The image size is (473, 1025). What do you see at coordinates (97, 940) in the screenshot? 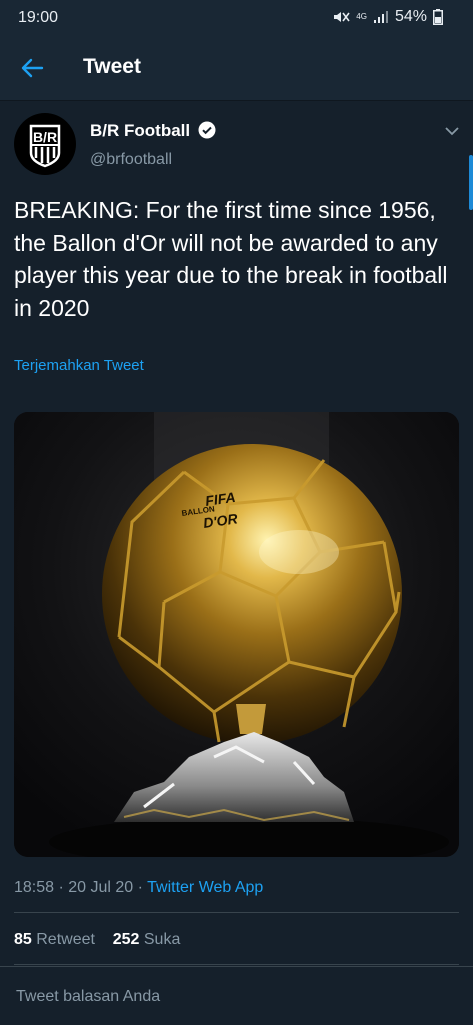
I see `tweet-stats: 85 Retweet 252 Suka` at bounding box center [97, 940].